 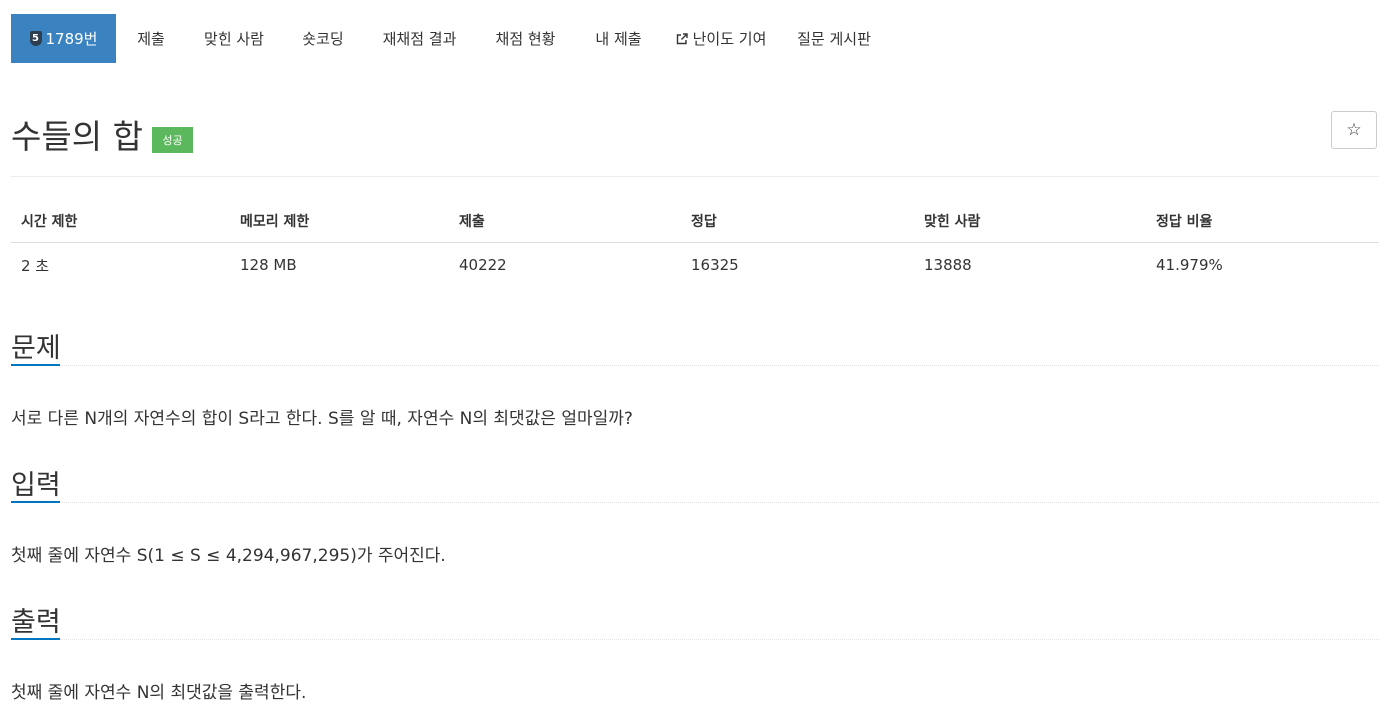 I want to click on value-accepted: 16325, so click(x=715, y=265).